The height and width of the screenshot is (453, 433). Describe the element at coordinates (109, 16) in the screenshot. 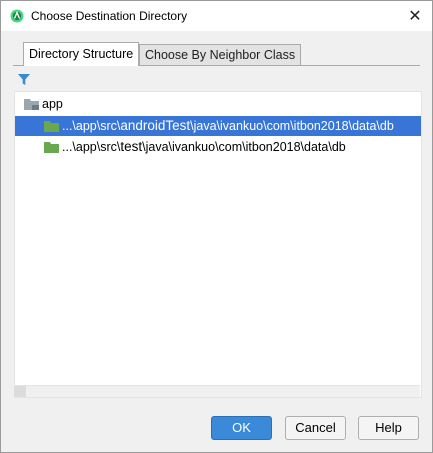

I see `window-title: Choose Destination Directory` at that location.